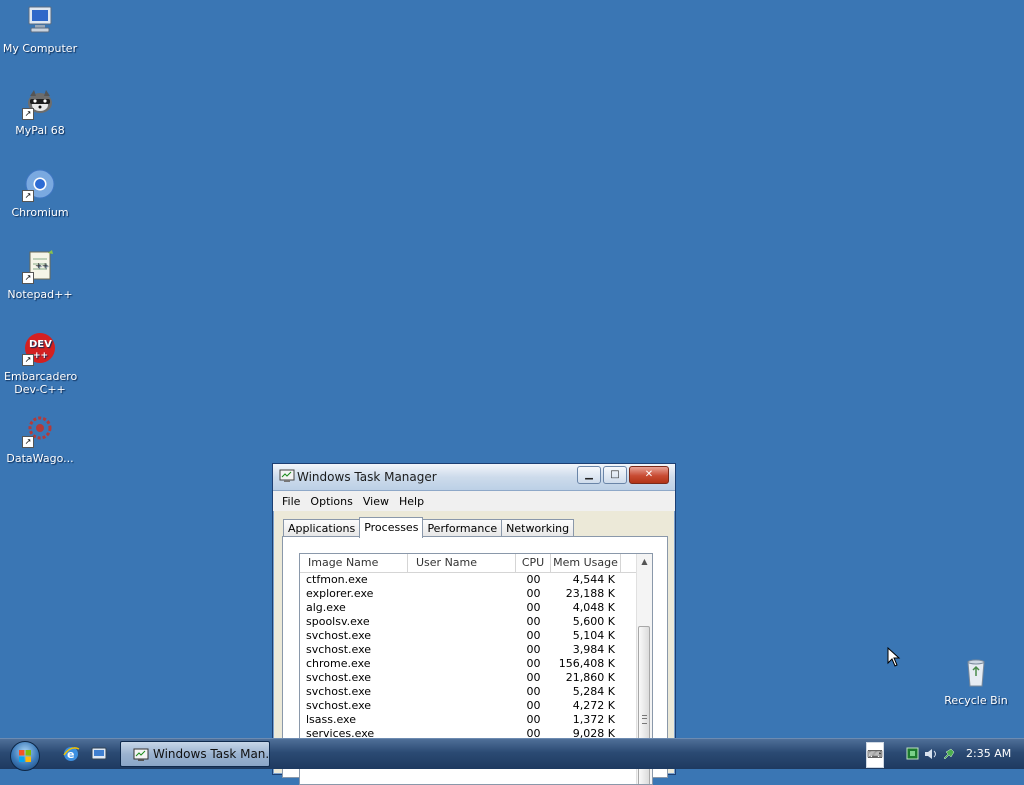 The image size is (1024, 785). Describe the element at coordinates (99, 754) in the screenshot. I see `show-desktop-icon` at that location.